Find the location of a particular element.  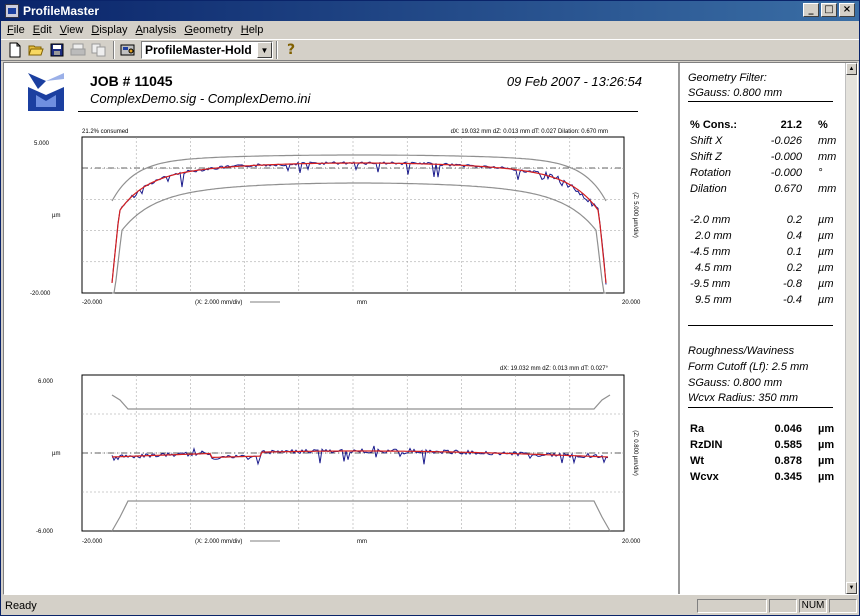

plot1-y-top: 5.000 is located at coordinates (42, 144).